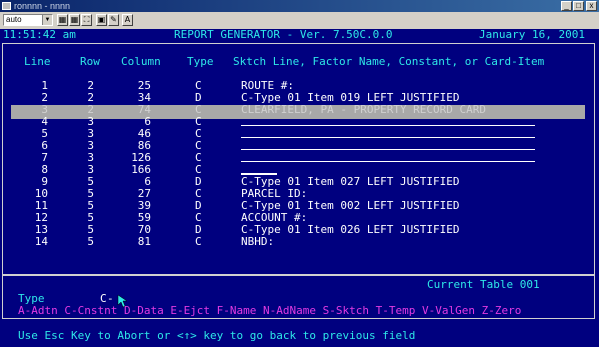 This screenshot has height=347, width=599. Describe the element at coordinates (259, 174) in the screenshot. I see `short-underline` at that location.